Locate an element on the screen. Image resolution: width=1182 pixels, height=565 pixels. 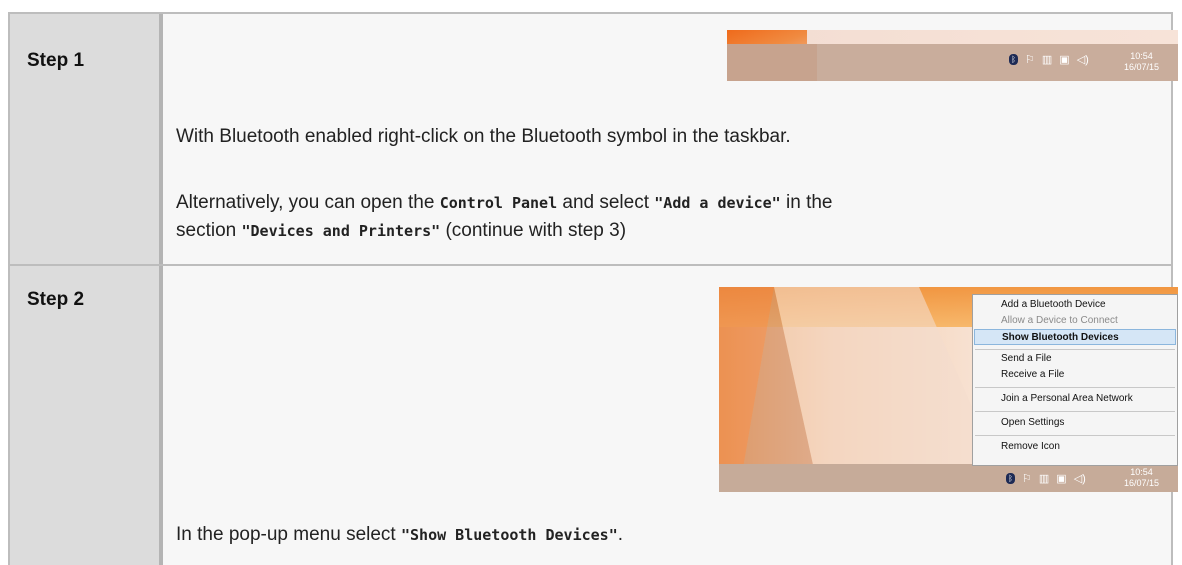
step-2-label: Step 2 is located at coordinates (56, 299).